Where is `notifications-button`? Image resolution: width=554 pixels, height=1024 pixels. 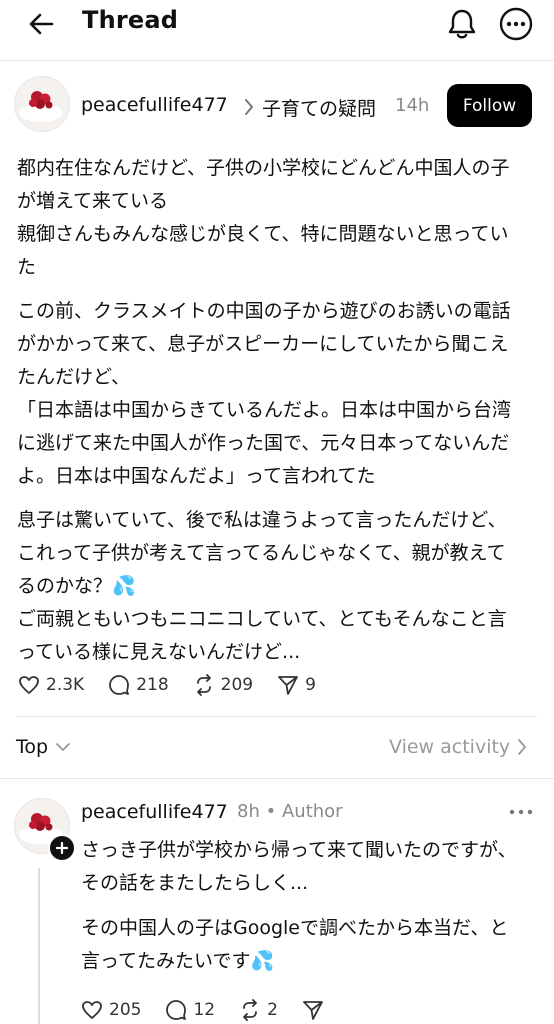 notifications-button is located at coordinates (462, 24).